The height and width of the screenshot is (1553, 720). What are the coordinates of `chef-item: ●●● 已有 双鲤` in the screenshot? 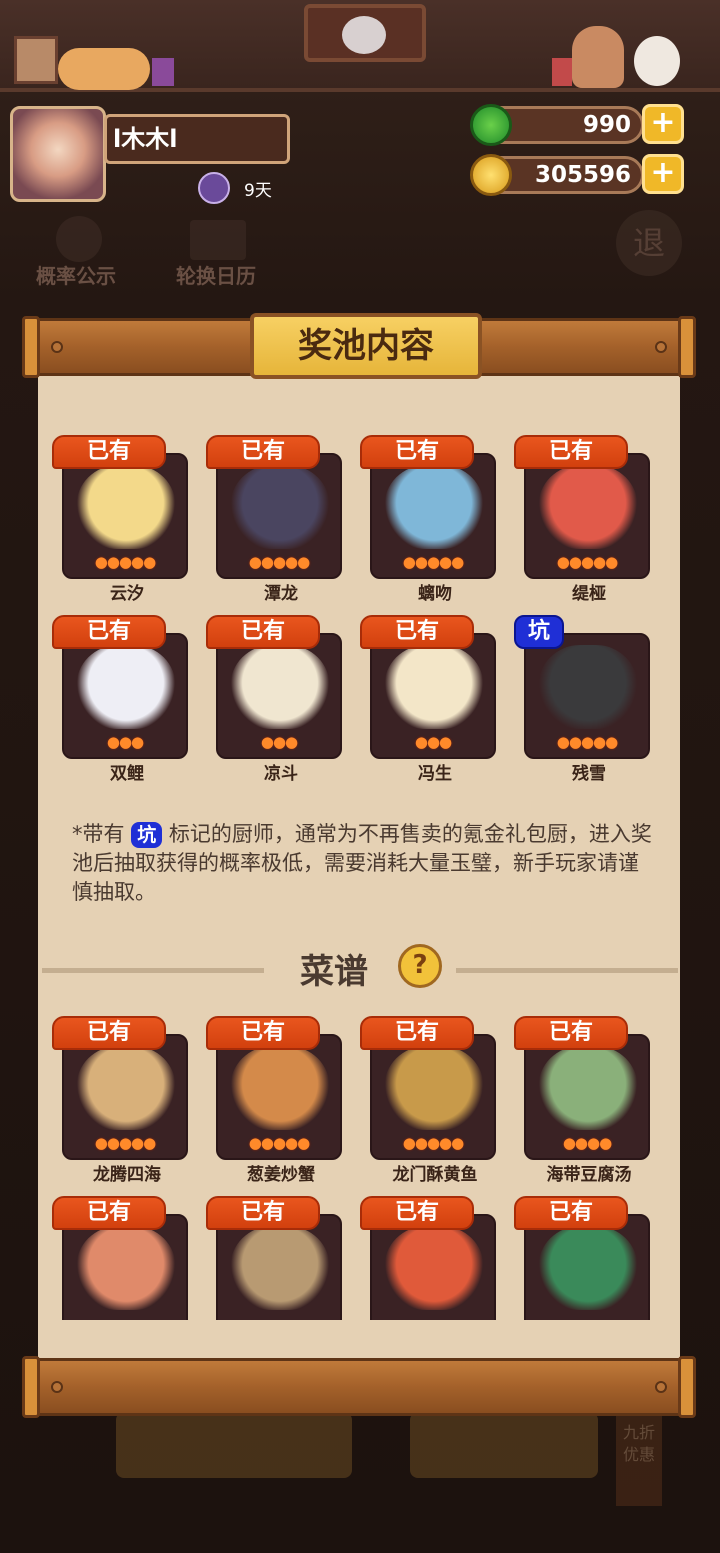 It's located at (122, 699).